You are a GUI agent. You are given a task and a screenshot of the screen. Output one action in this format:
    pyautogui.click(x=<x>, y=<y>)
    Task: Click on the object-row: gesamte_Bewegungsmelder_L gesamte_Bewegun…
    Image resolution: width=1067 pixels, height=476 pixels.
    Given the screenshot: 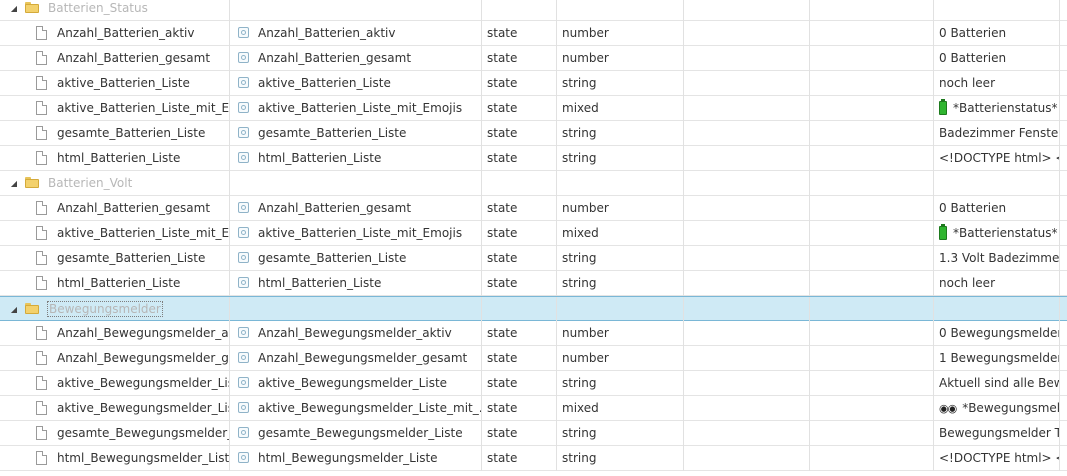 What is the action you would take?
    pyautogui.click(x=533, y=433)
    